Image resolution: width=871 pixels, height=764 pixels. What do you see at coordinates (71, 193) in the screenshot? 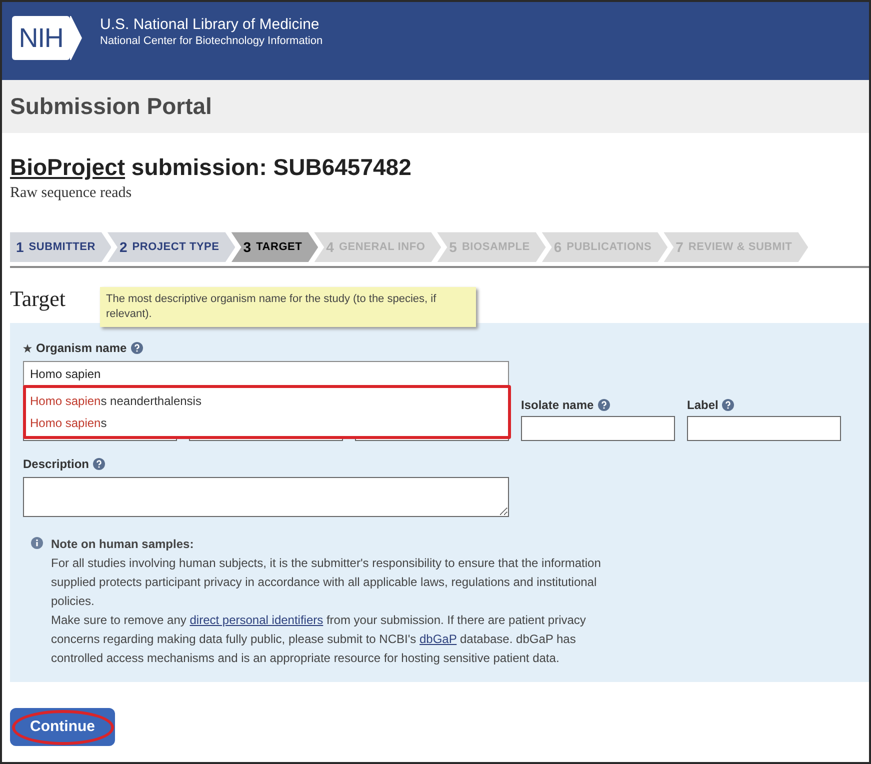
I see `submission-subtitle: Raw sequence reads` at bounding box center [71, 193].